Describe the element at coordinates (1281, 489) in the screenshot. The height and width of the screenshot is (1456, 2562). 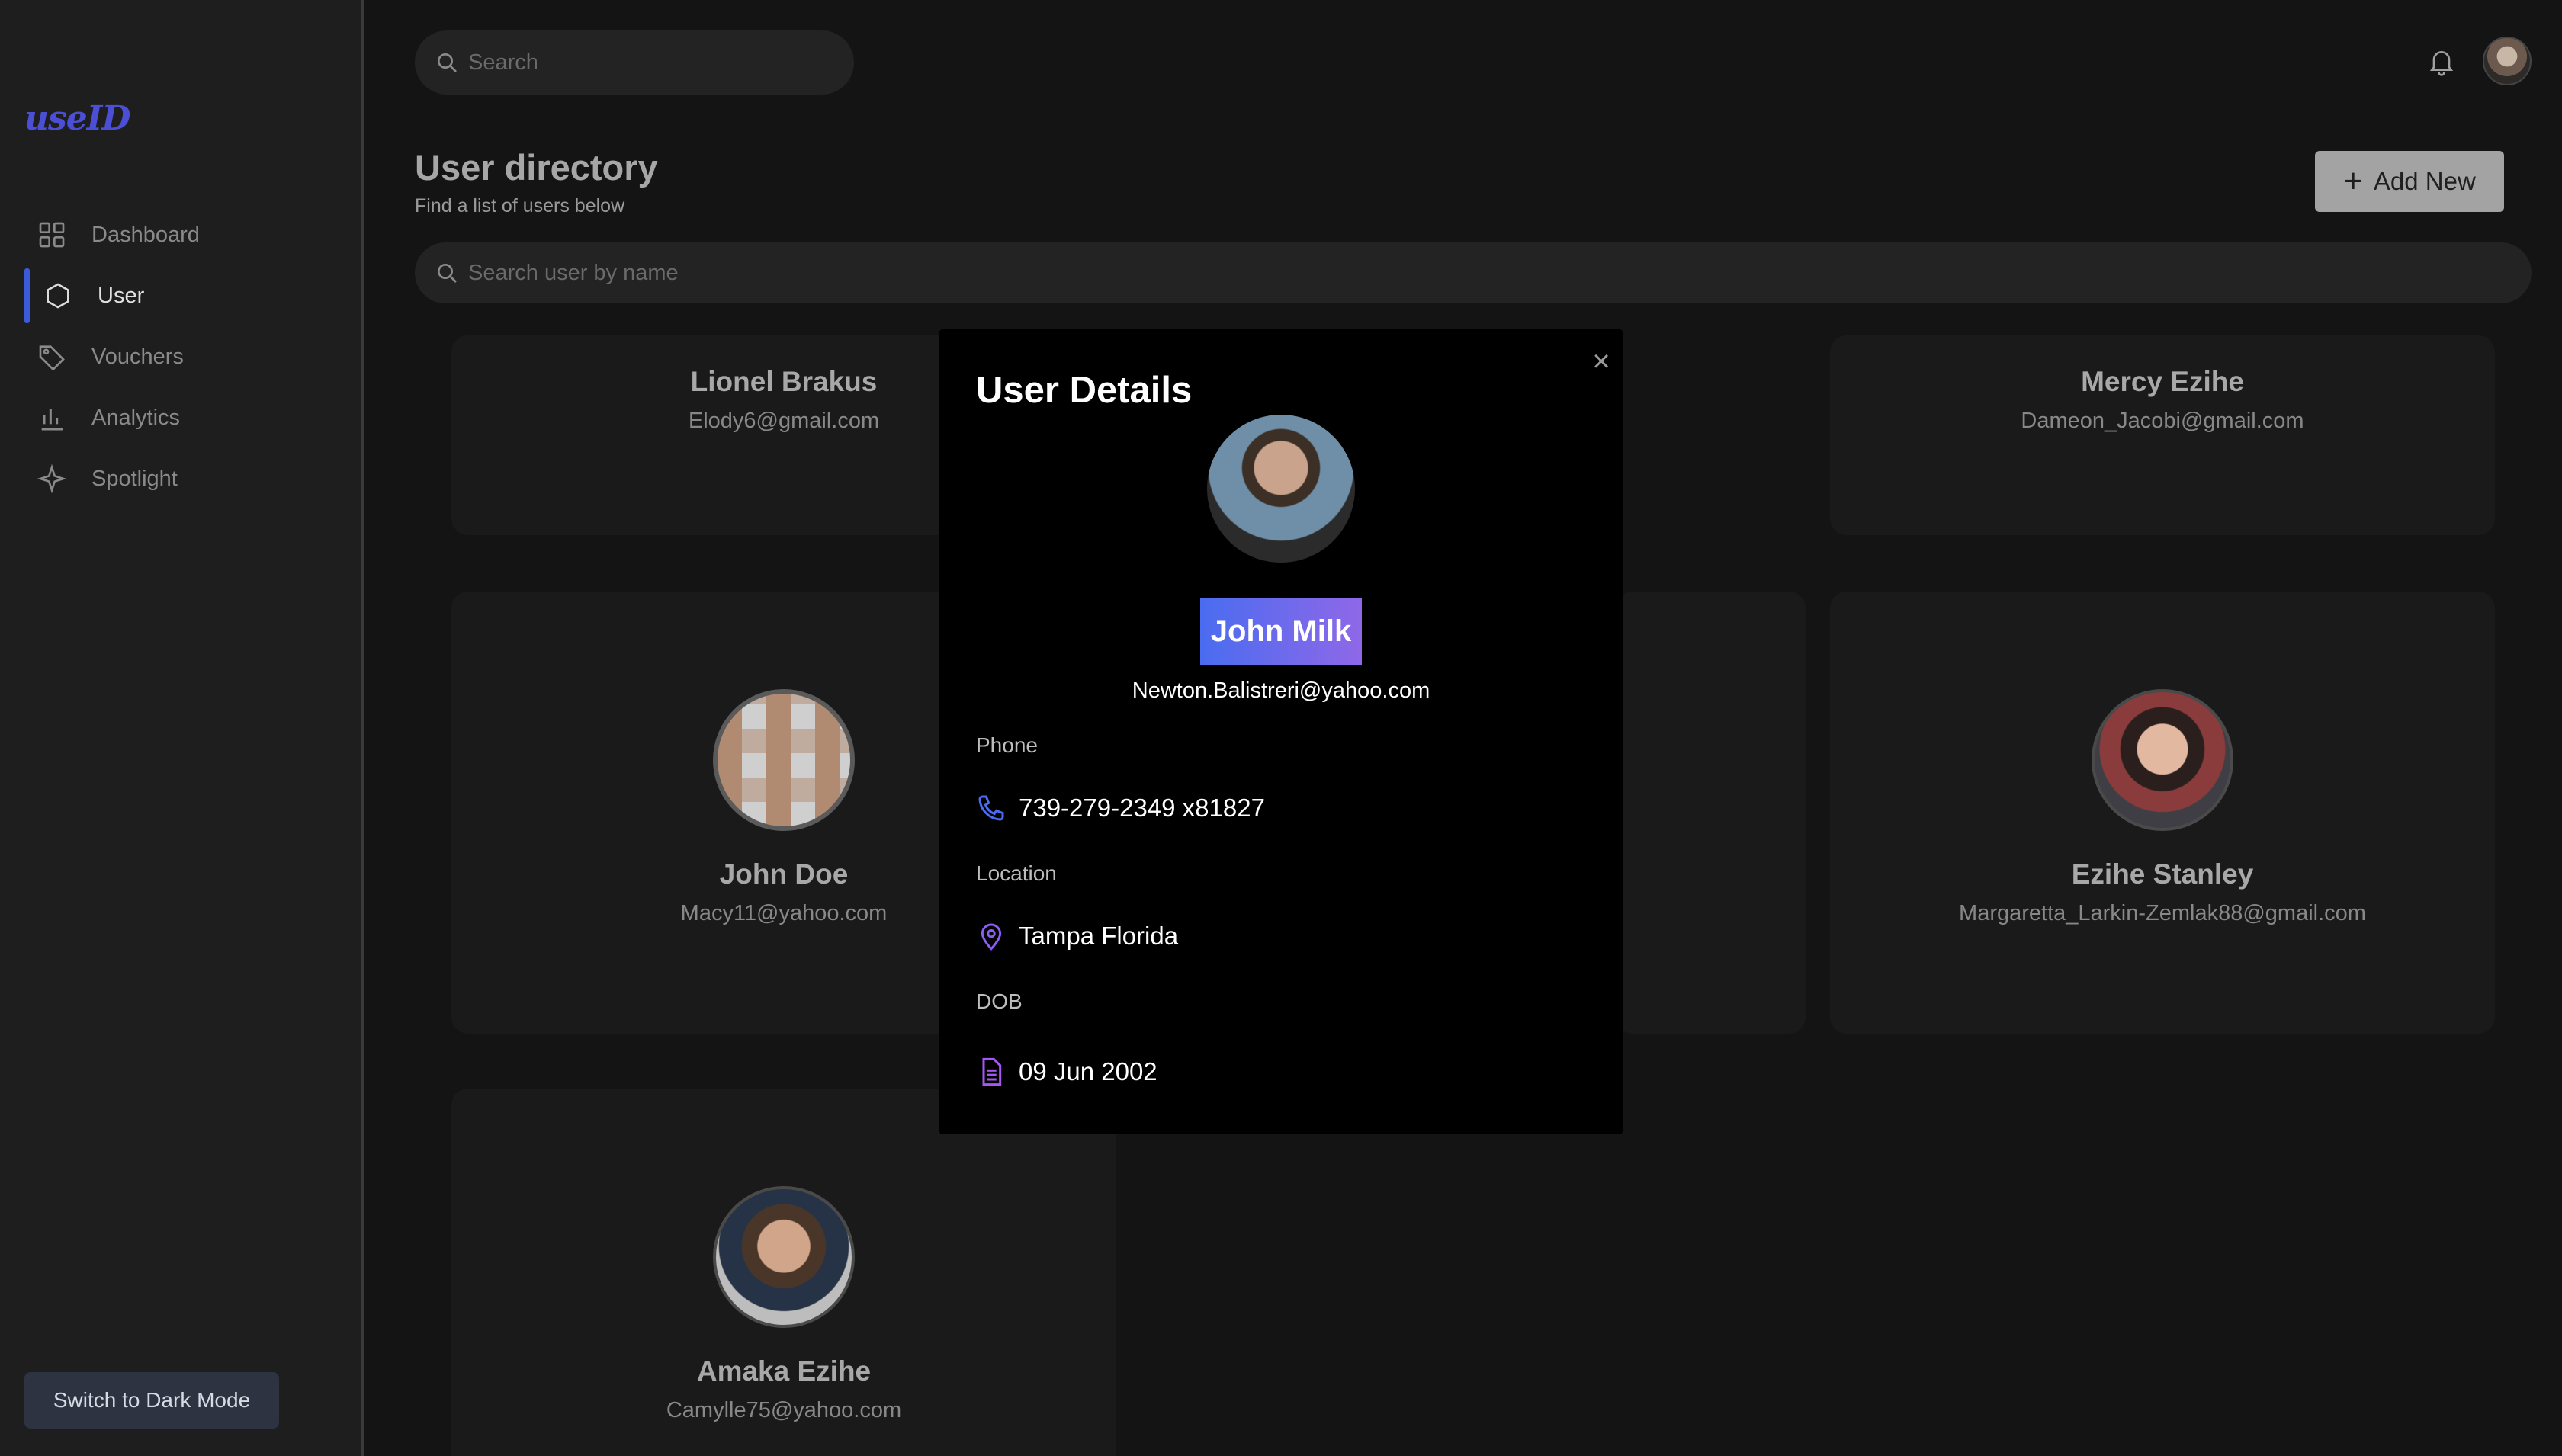
I see `modal-avatar` at that location.